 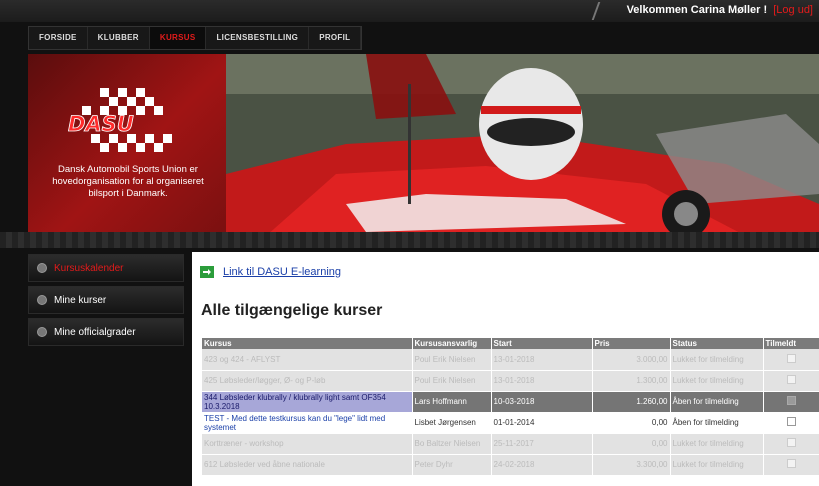 I want to click on elearning-link: Link til DASU E-learning, so click(x=270, y=272).